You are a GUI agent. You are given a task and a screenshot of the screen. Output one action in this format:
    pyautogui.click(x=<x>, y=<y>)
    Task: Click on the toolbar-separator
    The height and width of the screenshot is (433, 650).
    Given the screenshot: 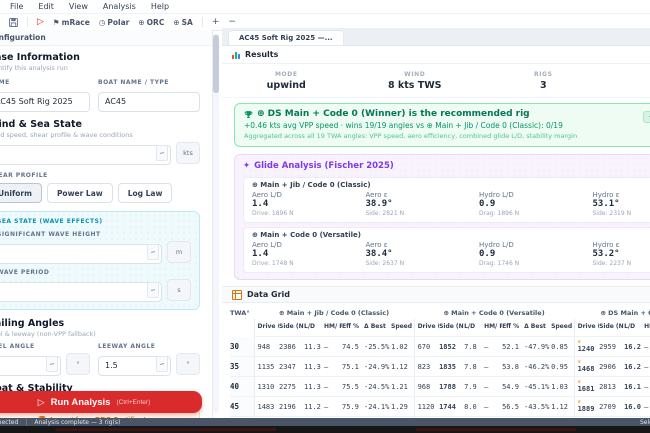 What is the action you would take?
    pyautogui.click(x=27, y=22)
    